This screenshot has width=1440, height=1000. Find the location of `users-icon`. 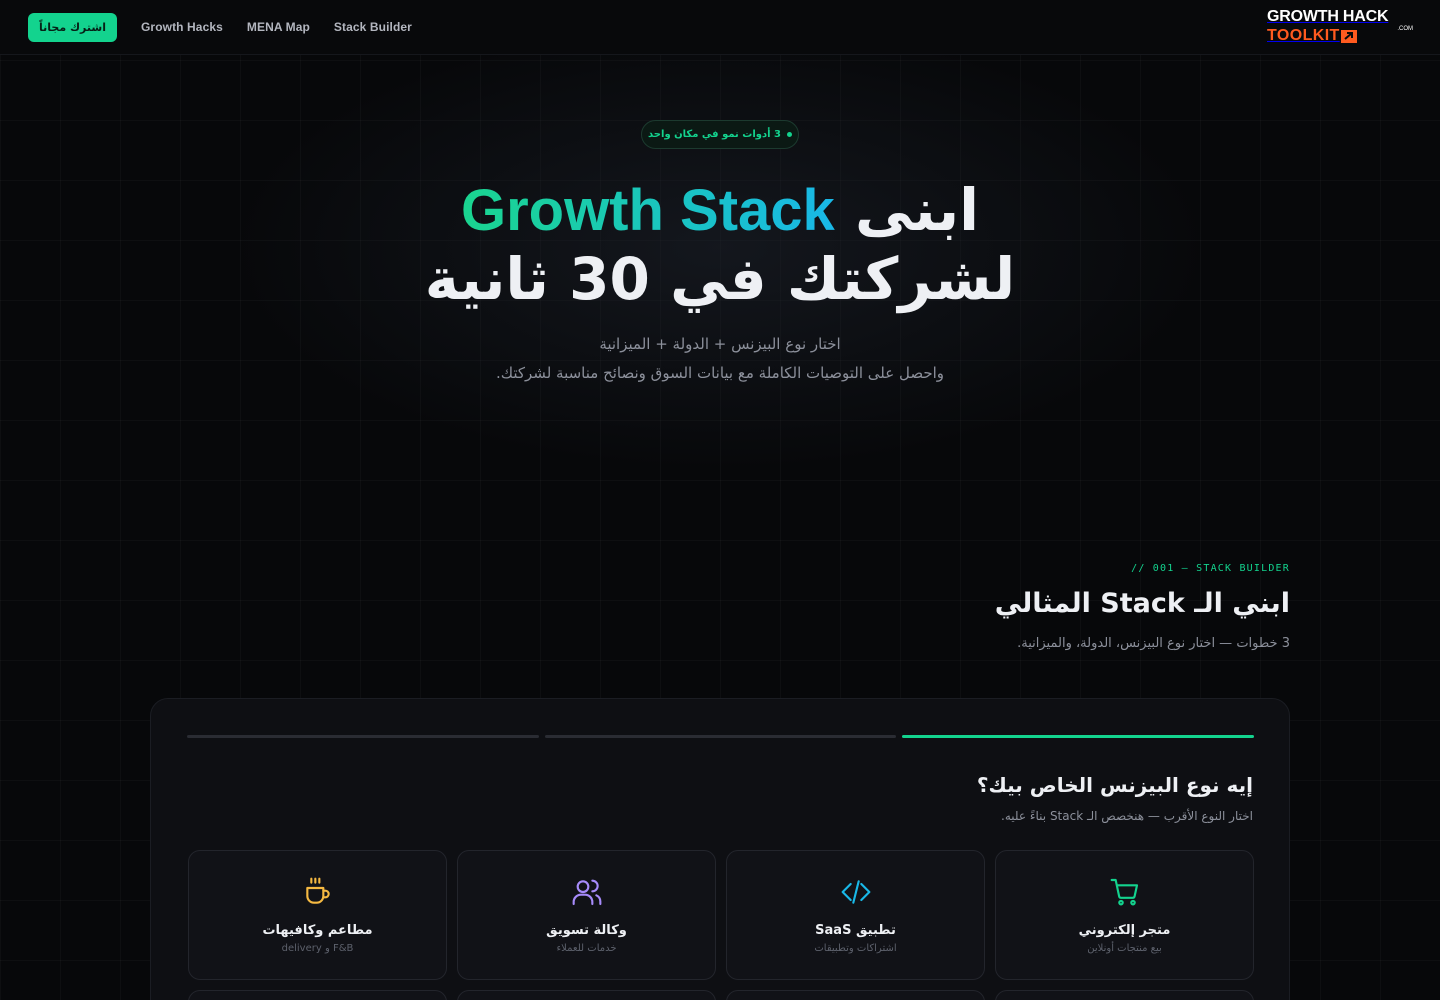

users-icon is located at coordinates (587, 892).